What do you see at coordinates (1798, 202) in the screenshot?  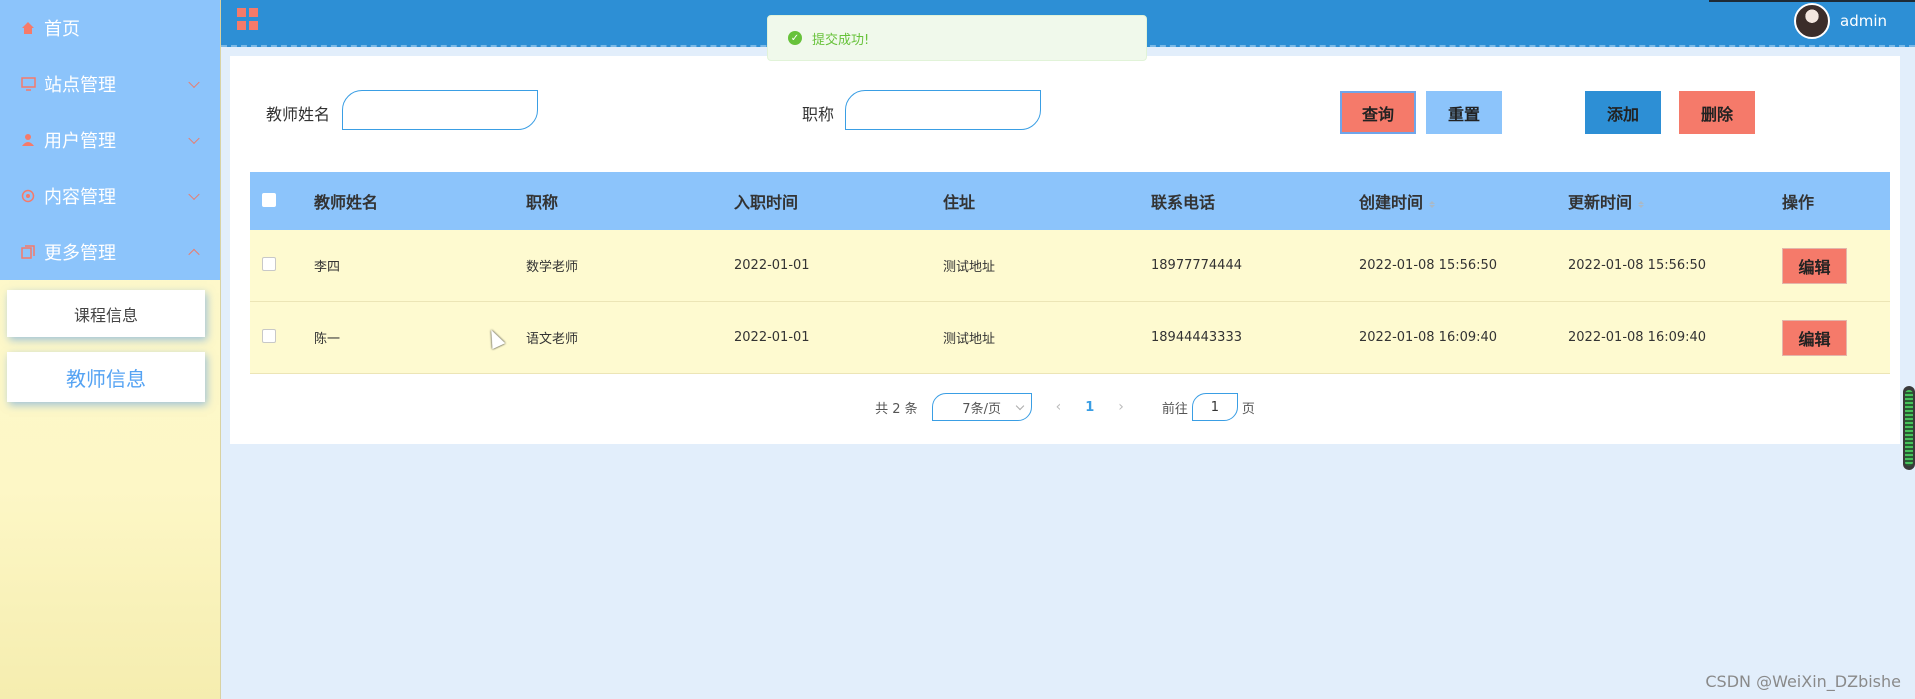 I see `column-header: 操作` at bounding box center [1798, 202].